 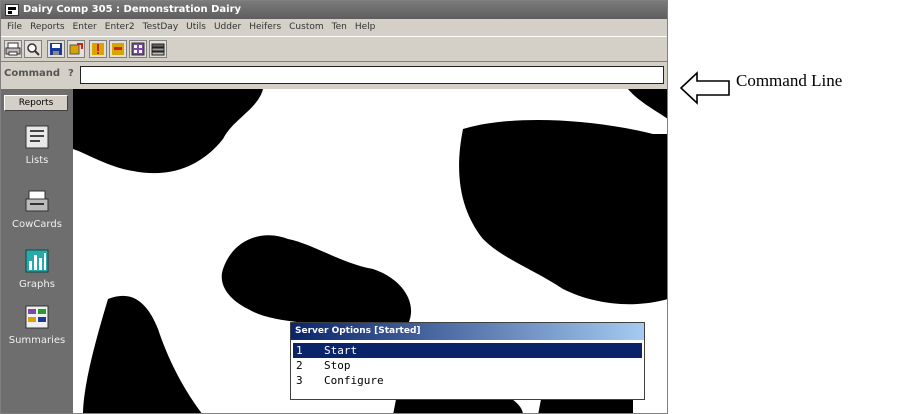 What do you see at coordinates (467, 380) in the screenshot?
I see `option-configure: 3 Configure` at bounding box center [467, 380].